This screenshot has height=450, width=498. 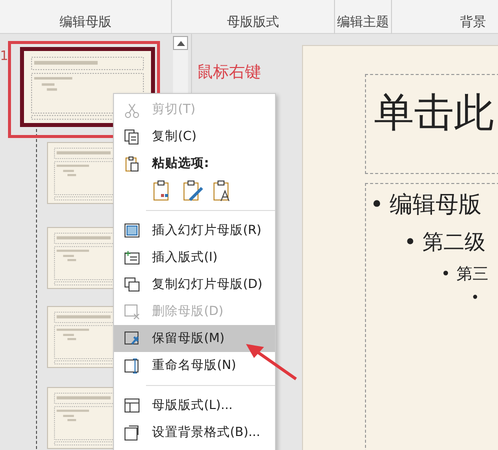 What do you see at coordinates (132, 164) in the screenshot?
I see `clipboard-icon` at bounding box center [132, 164].